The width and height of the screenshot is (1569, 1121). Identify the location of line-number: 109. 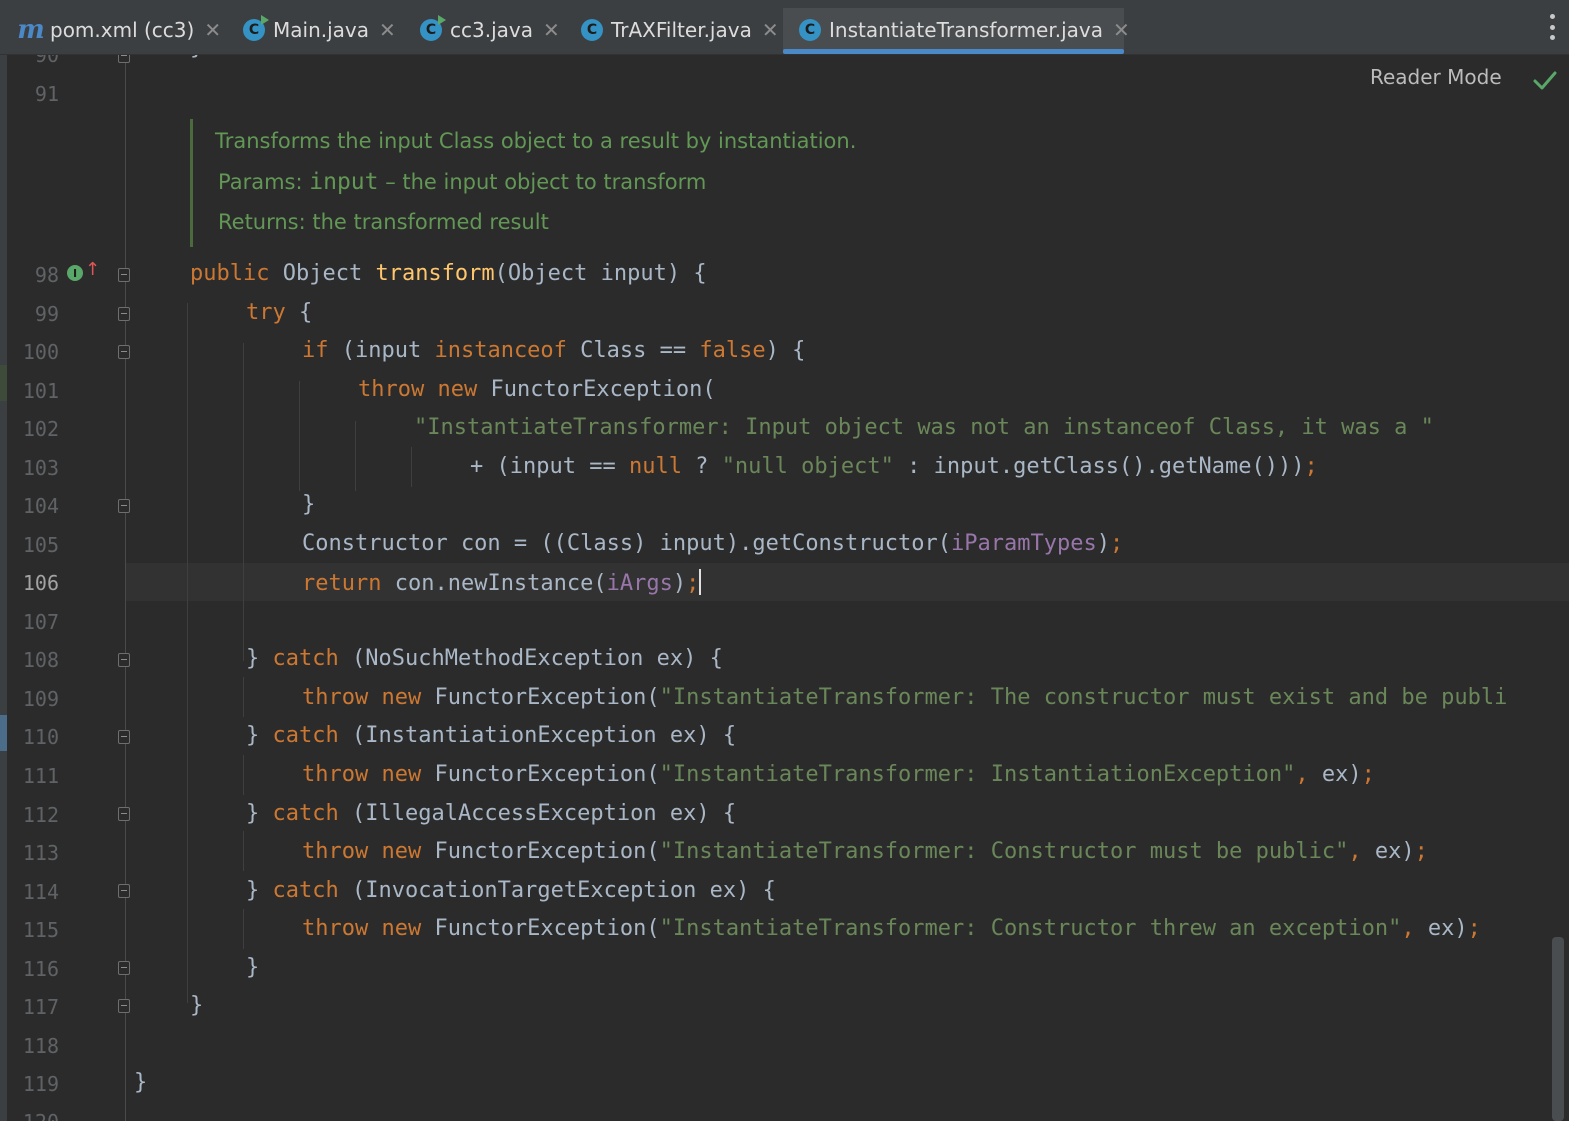
(40, 699).